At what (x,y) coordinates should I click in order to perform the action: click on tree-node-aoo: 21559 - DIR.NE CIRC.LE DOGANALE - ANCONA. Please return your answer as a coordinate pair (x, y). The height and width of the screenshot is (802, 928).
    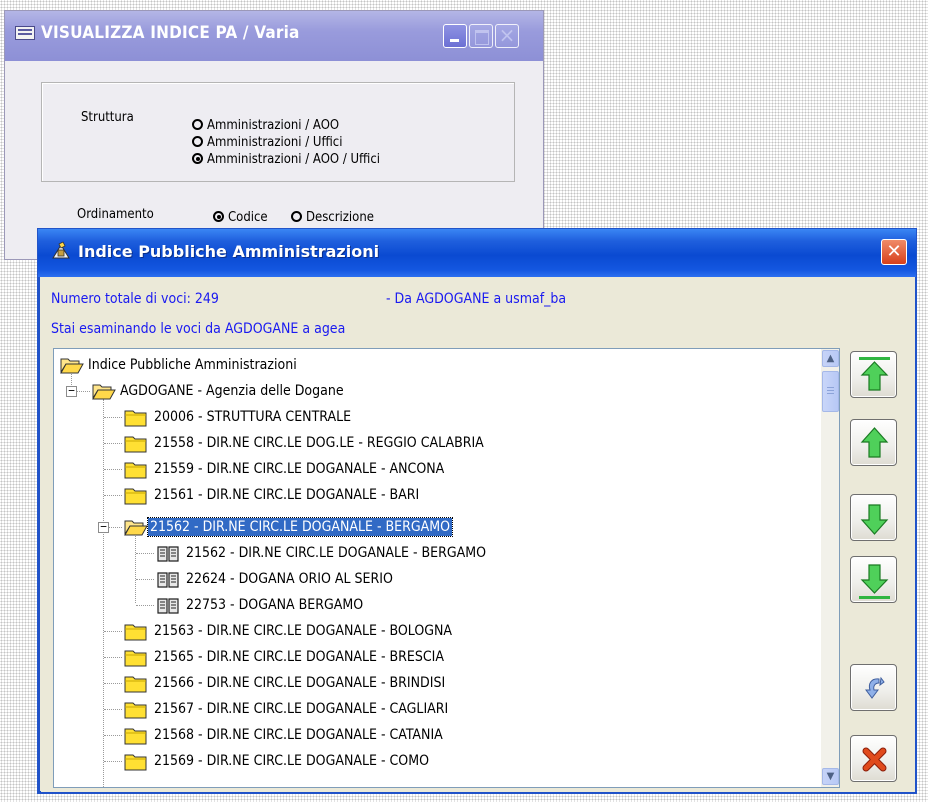
    Looking at the image, I should click on (285, 469).